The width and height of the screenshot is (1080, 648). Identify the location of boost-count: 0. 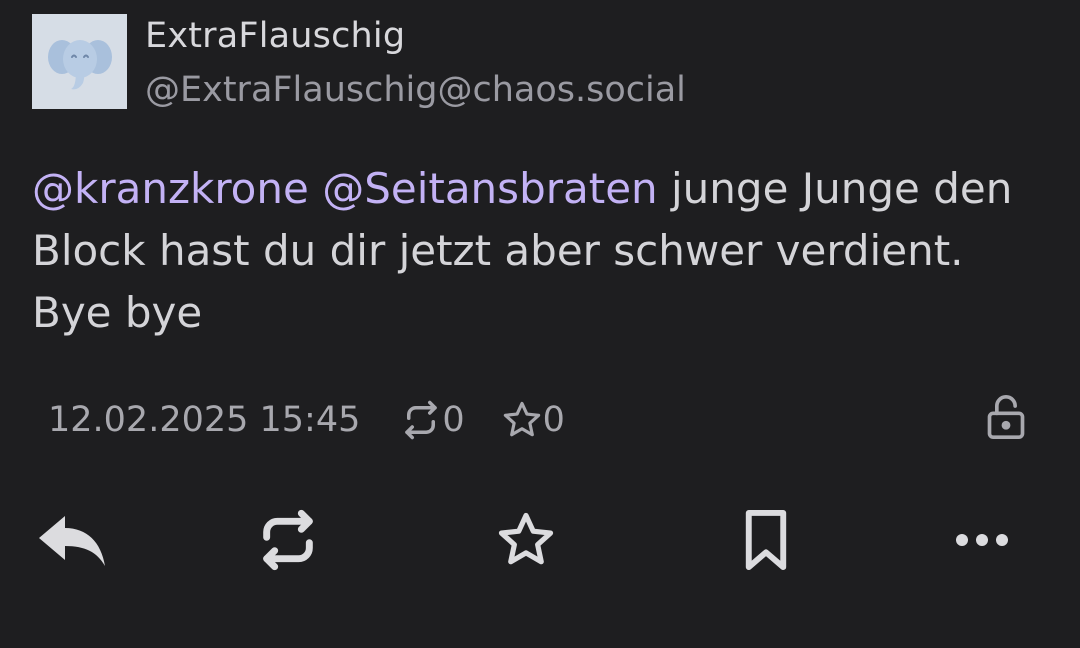
(432, 420).